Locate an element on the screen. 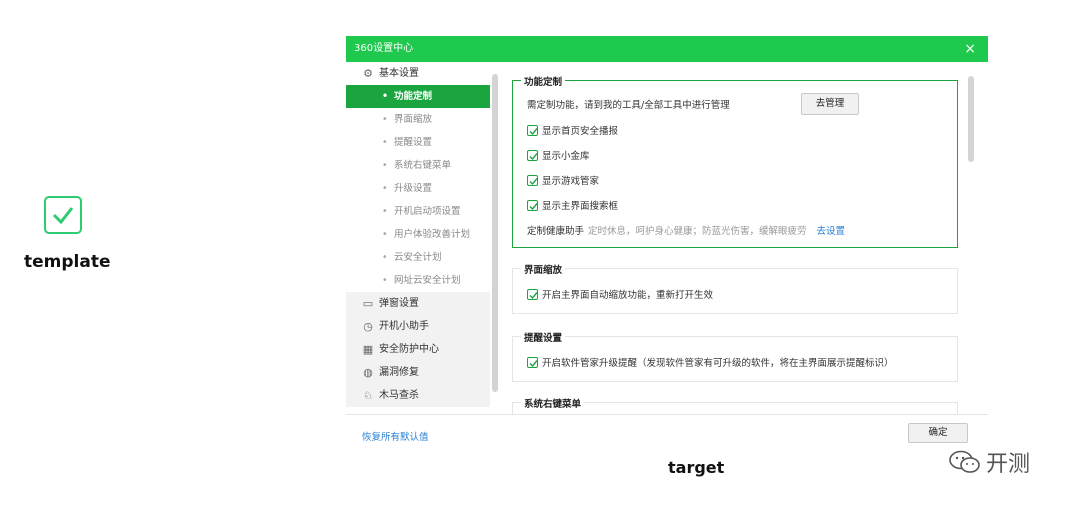 This screenshot has width=1080, height=508. sidebar-item-context-menu: • 系统右键菜单 is located at coordinates (418, 165).